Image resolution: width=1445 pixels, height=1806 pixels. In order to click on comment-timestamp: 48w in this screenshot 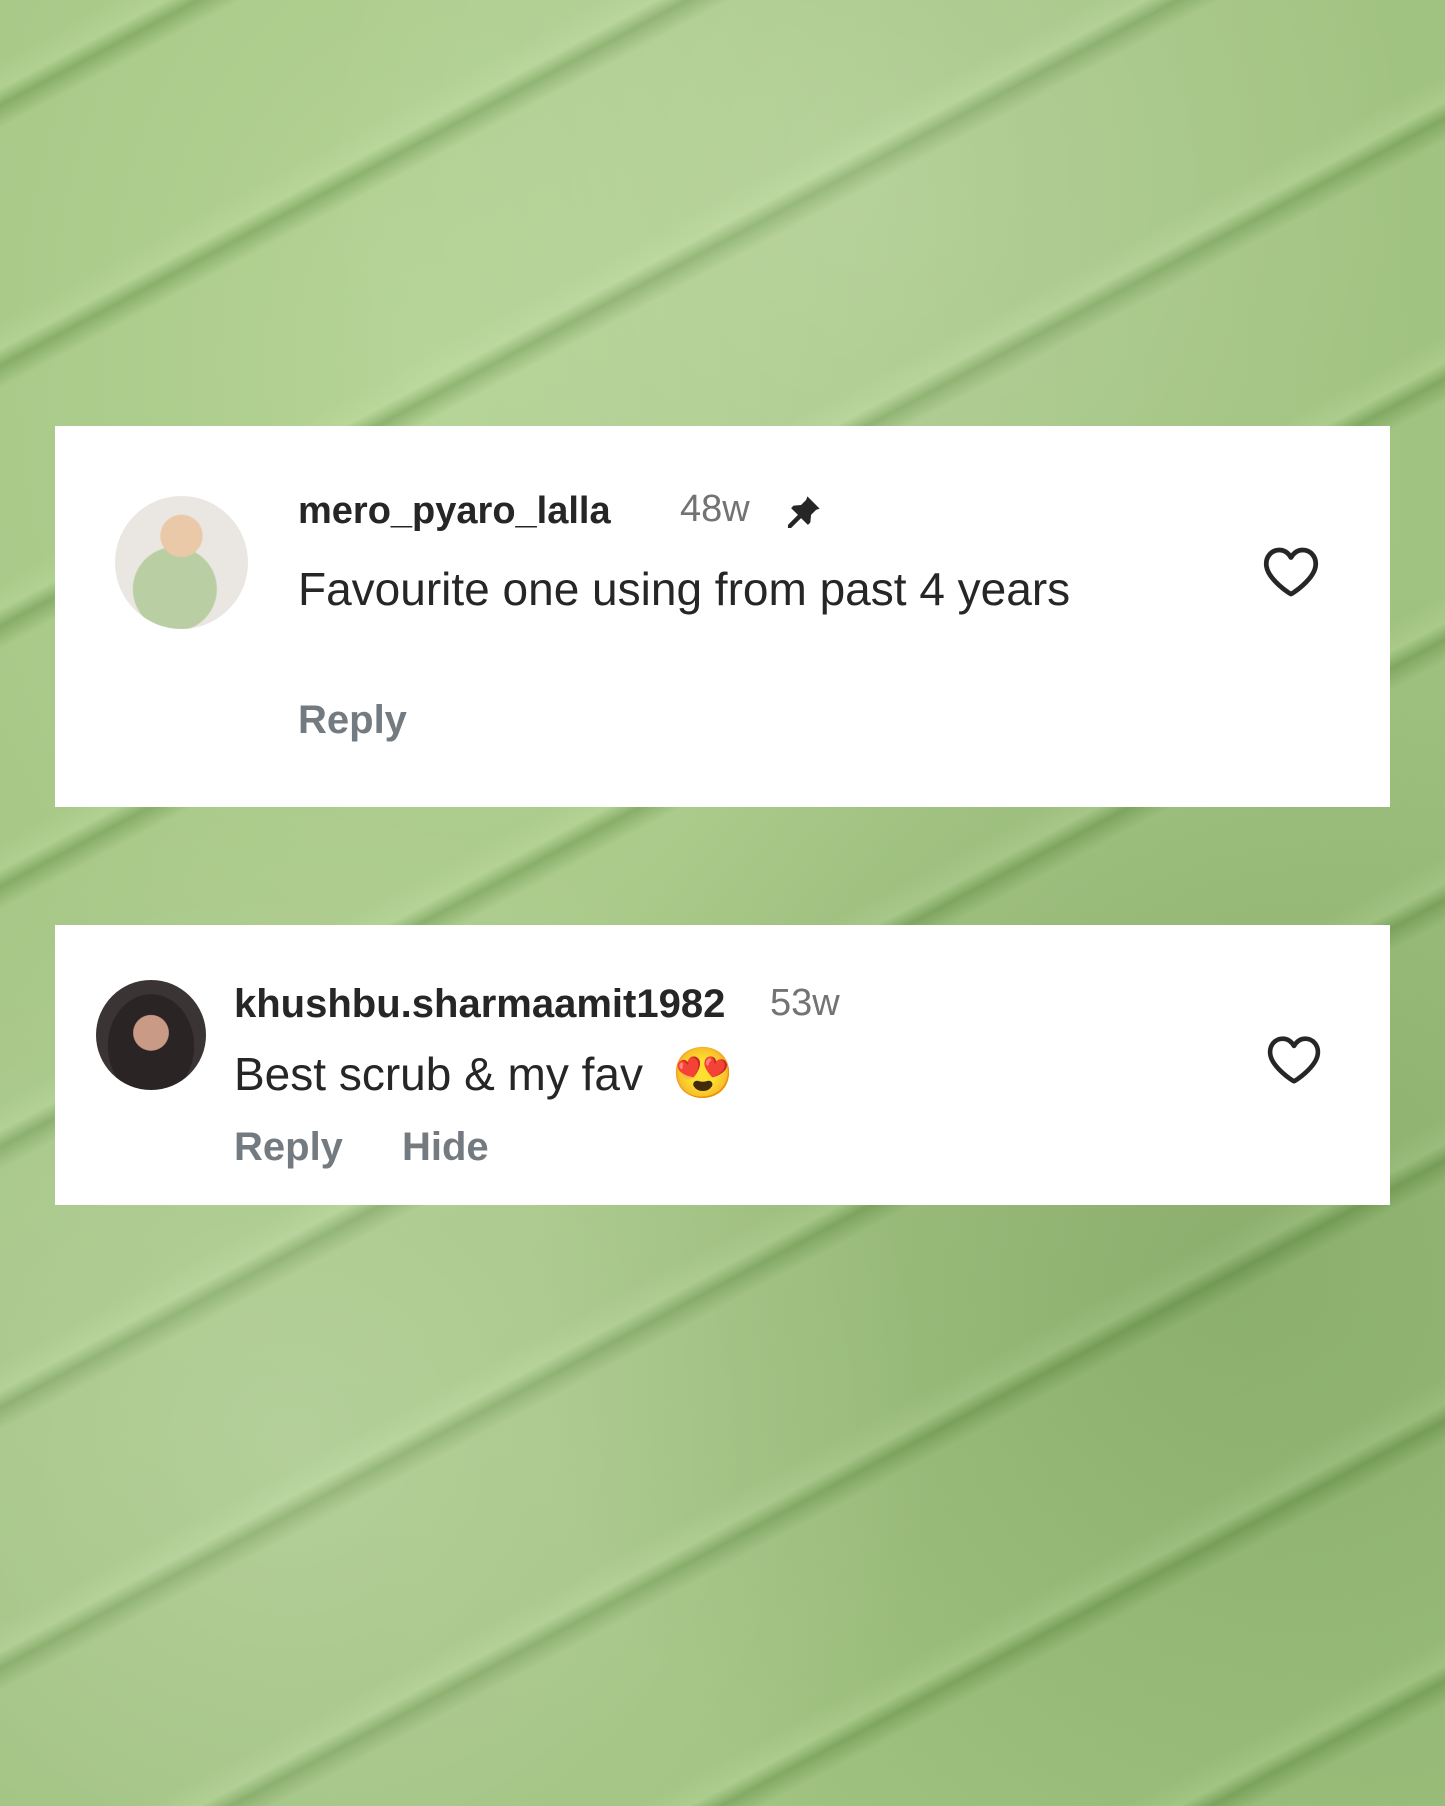, I will do `click(715, 509)`.